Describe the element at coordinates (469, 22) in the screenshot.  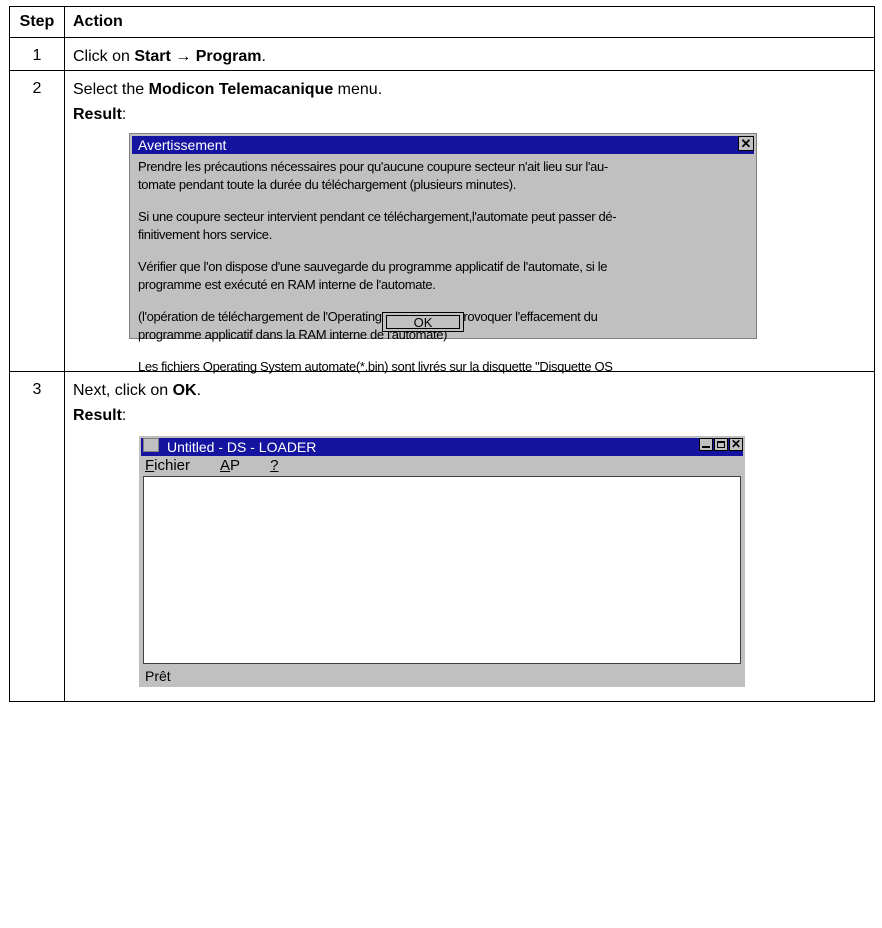
I see `action-column-header: Action` at that location.